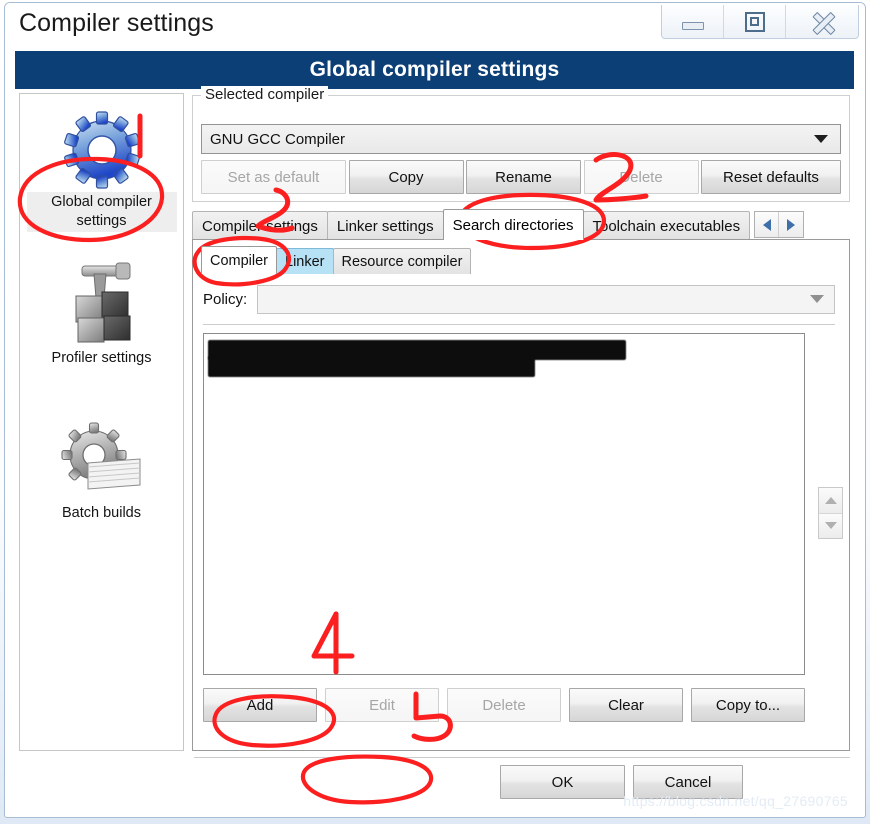  I want to click on sub-tab-strip: Compiler Linker Resource compiler, so click(336, 260).